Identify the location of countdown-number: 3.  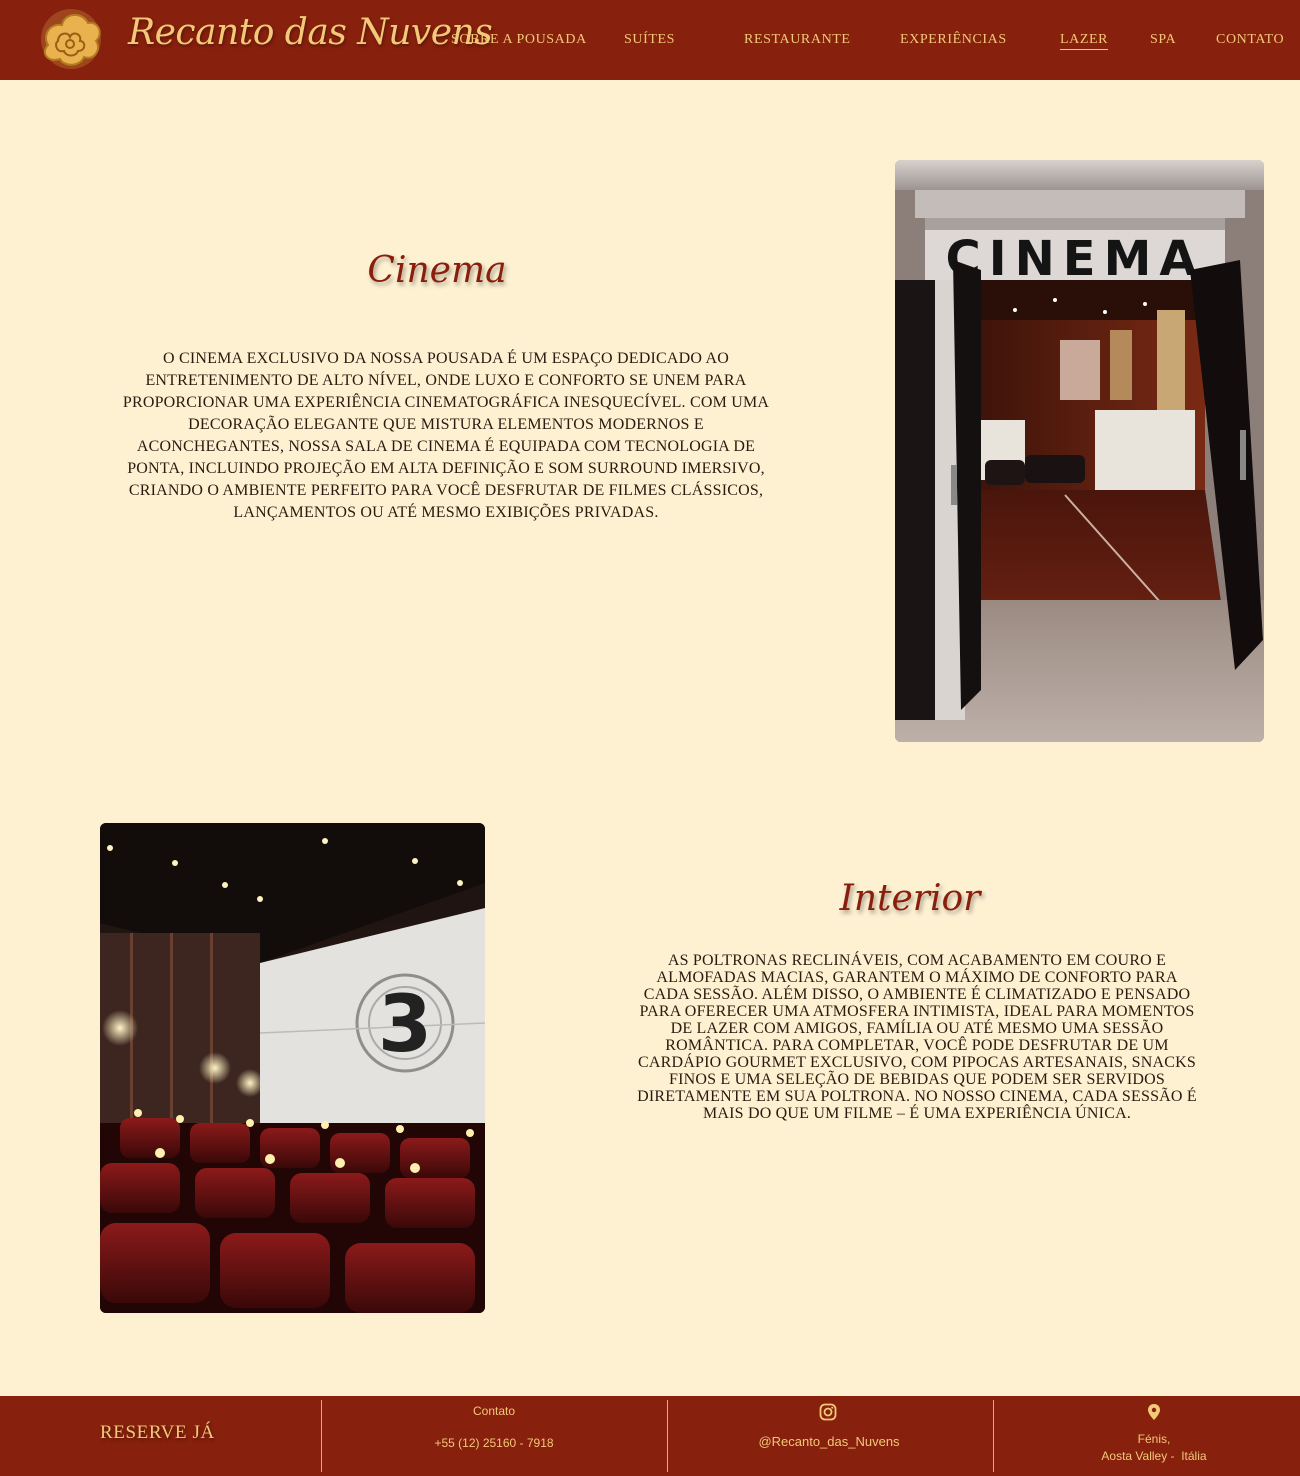
(405, 1025).